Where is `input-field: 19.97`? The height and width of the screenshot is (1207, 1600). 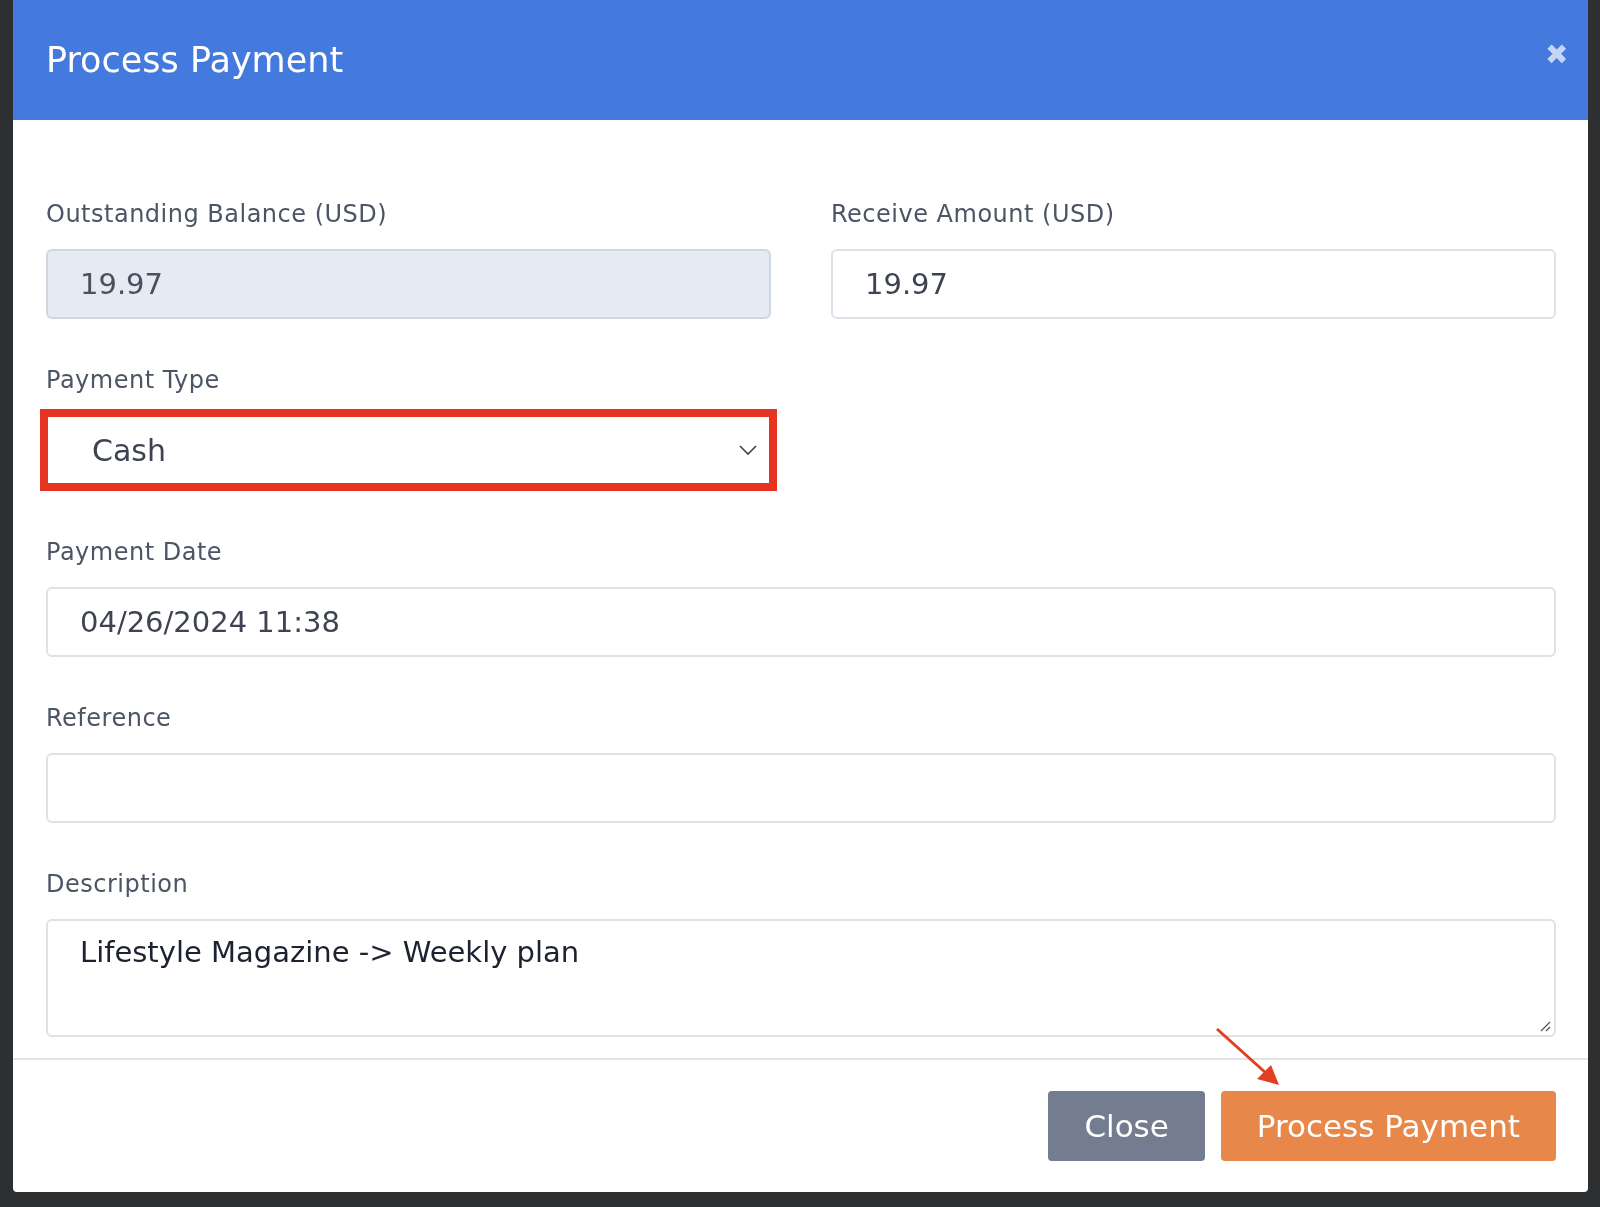 input-field: 19.97 is located at coordinates (1193, 284).